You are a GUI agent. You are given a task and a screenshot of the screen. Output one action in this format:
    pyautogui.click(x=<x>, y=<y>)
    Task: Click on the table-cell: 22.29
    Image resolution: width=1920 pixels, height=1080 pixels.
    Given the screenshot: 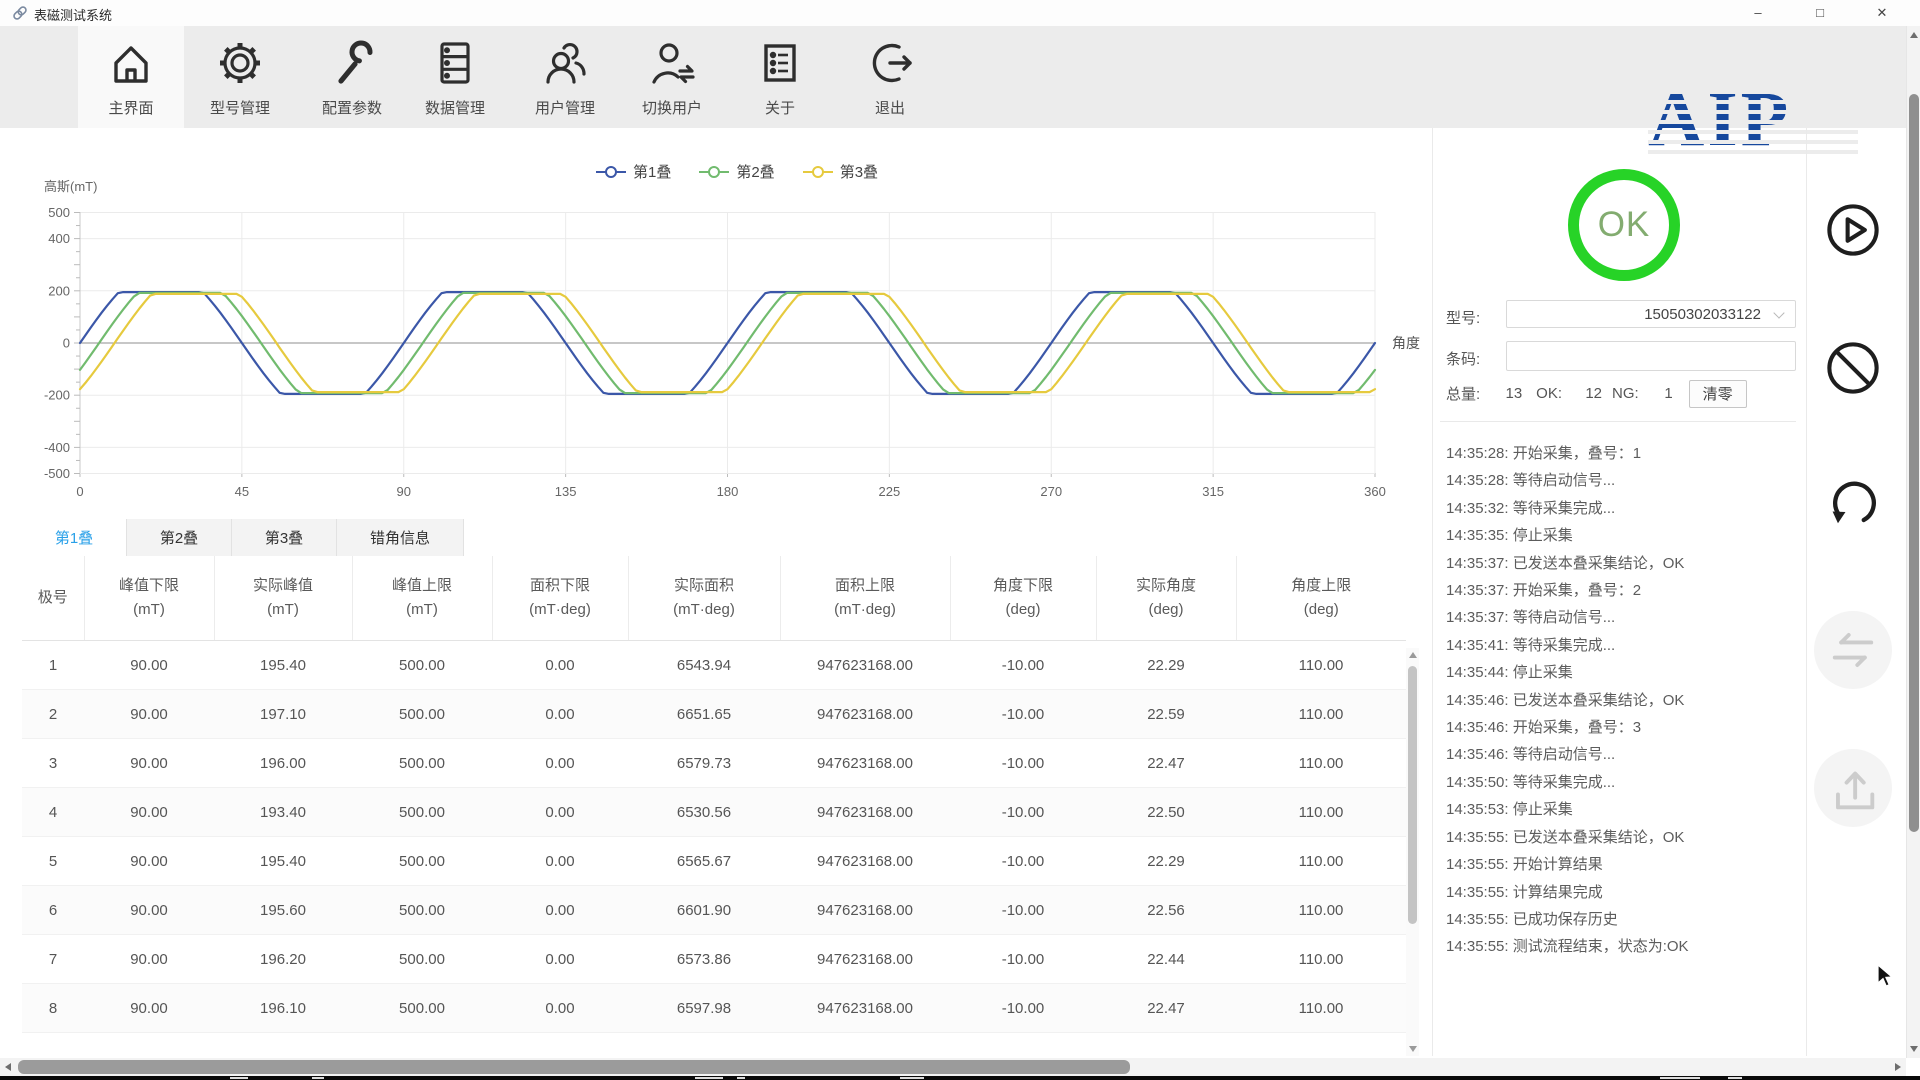 What is the action you would take?
    pyautogui.click(x=1166, y=665)
    